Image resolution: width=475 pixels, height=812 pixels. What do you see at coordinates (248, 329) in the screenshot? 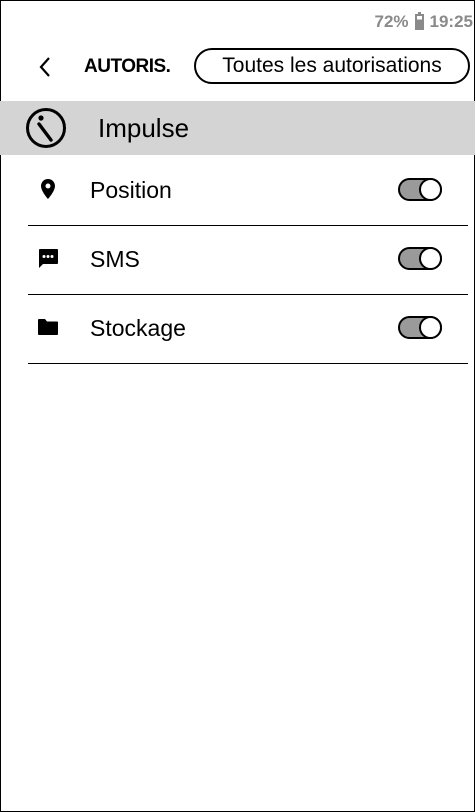
I see `permission-row-storage: Stockage` at bounding box center [248, 329].